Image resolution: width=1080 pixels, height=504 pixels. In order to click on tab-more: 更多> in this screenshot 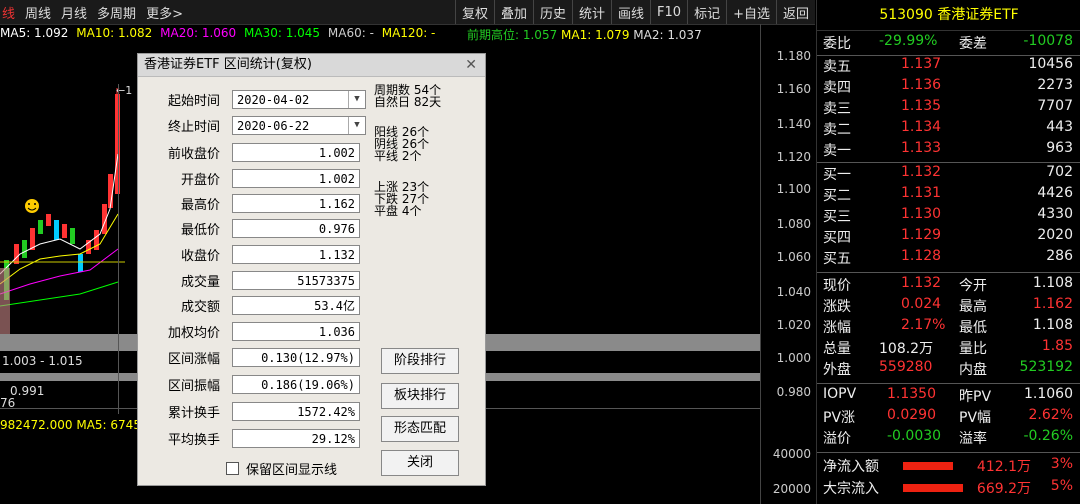, I will do `click(164, 12)`.